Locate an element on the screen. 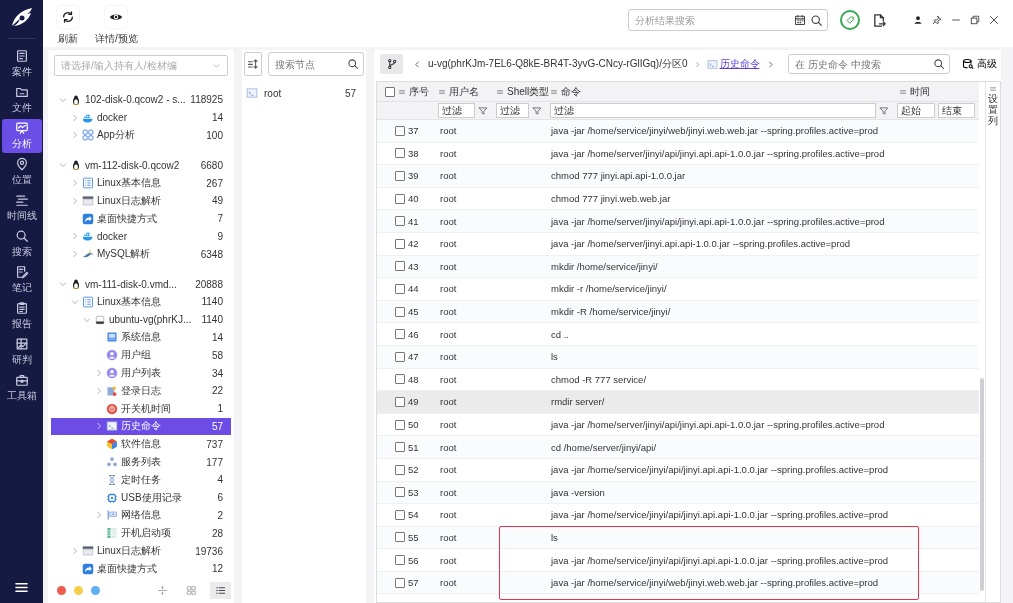 The height and width of the screenshot is (603, 1013). search-field: 在 历史命令 中搜索 is located at coordinates (869, 64).